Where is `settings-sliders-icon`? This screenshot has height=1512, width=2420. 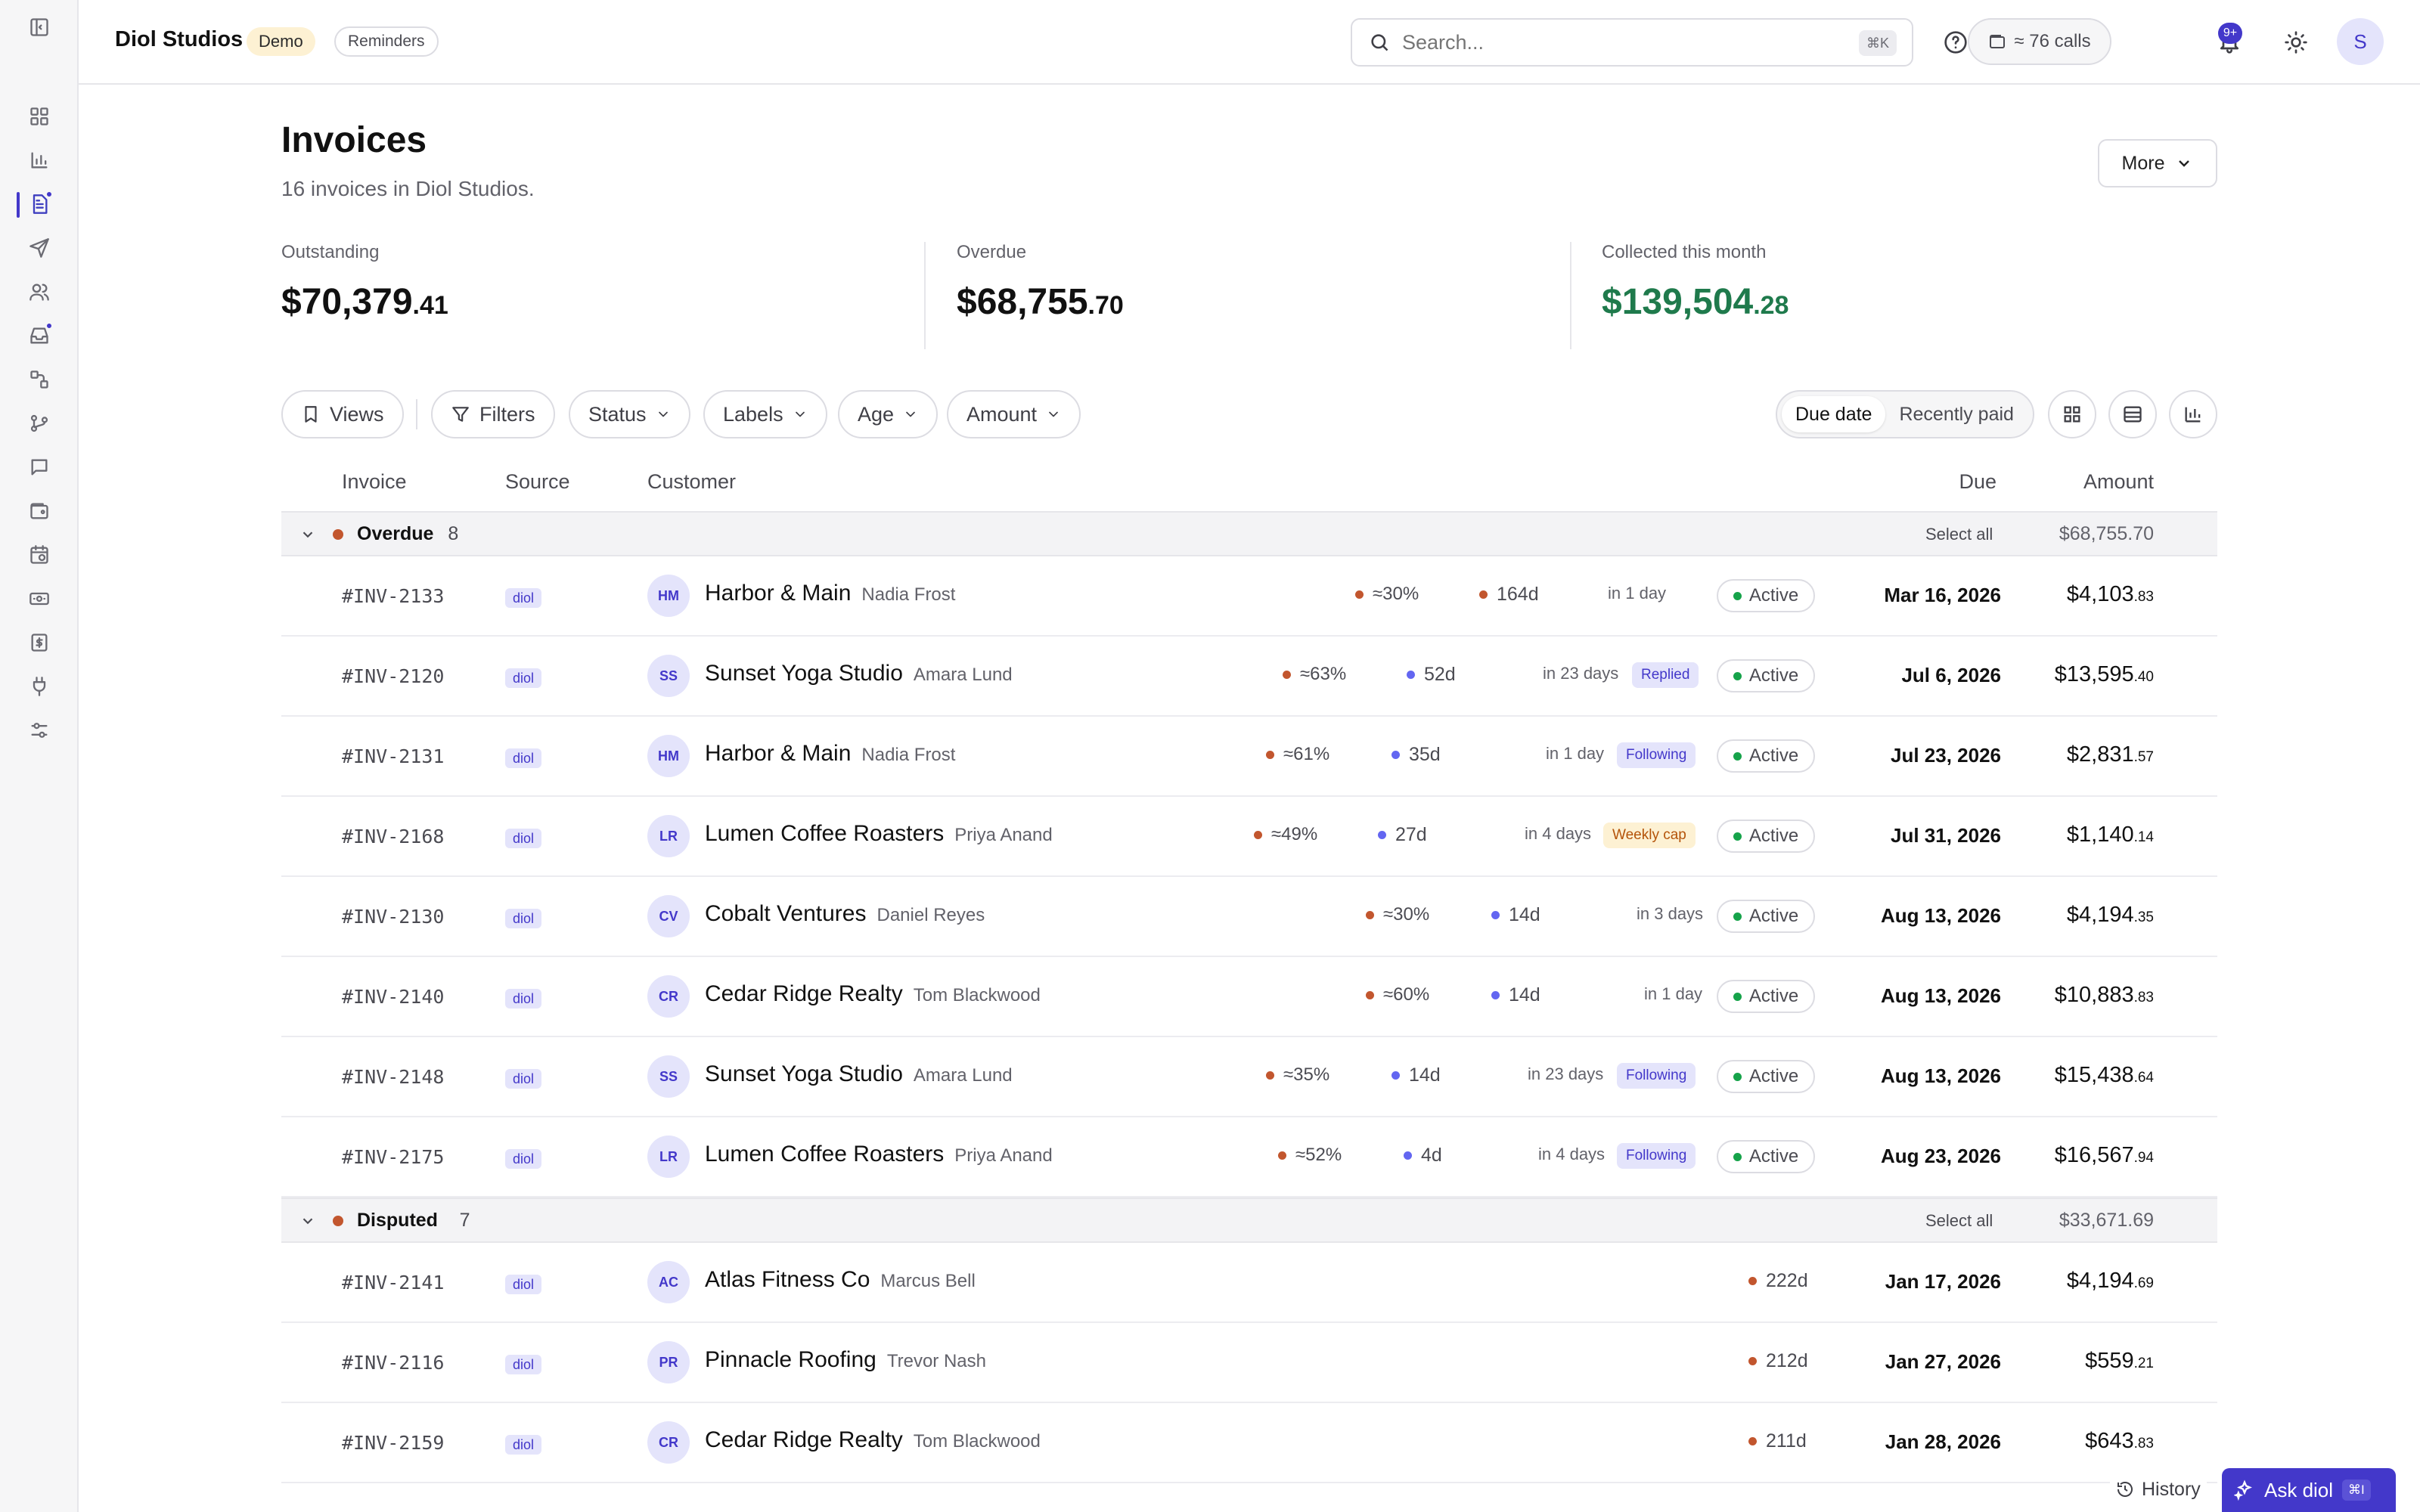 settings-sliders-icon is located at coordinates (39, 730).